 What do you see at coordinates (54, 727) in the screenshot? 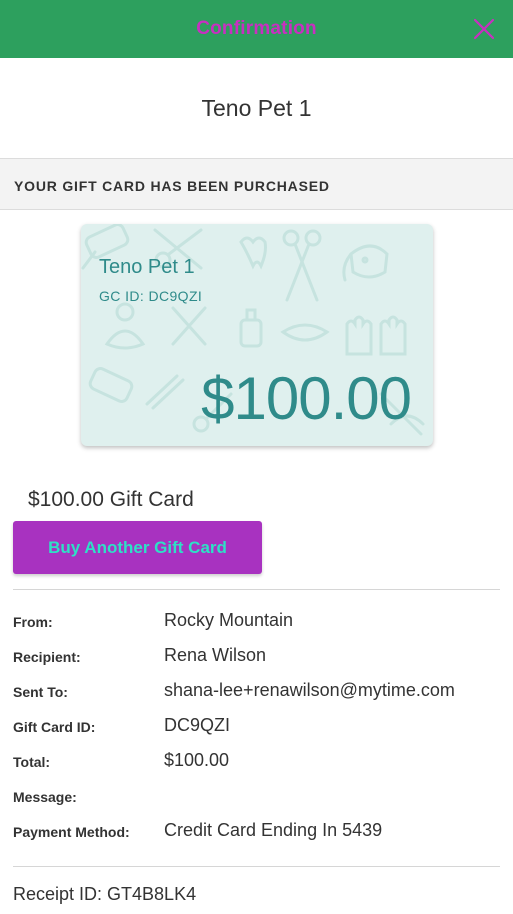
I see `detail-label: Gift Card ID:` at bounding box center [54, 727].